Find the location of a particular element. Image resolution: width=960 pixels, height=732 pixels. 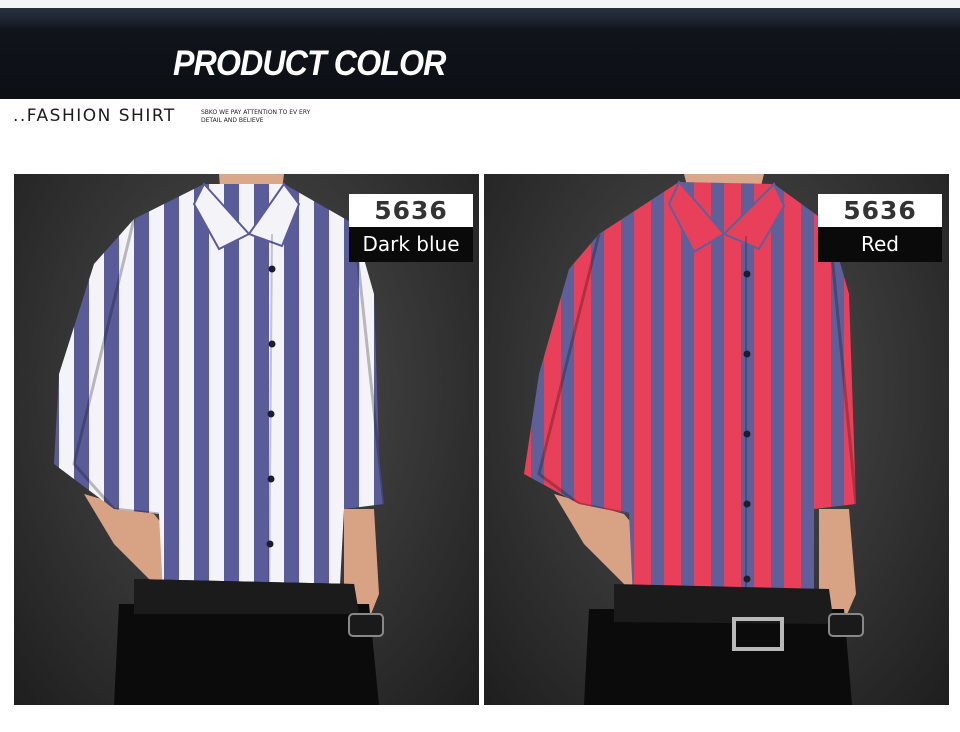

product-label-dark-blue: 5636 Dark blue is located at coordinates (411, 228).